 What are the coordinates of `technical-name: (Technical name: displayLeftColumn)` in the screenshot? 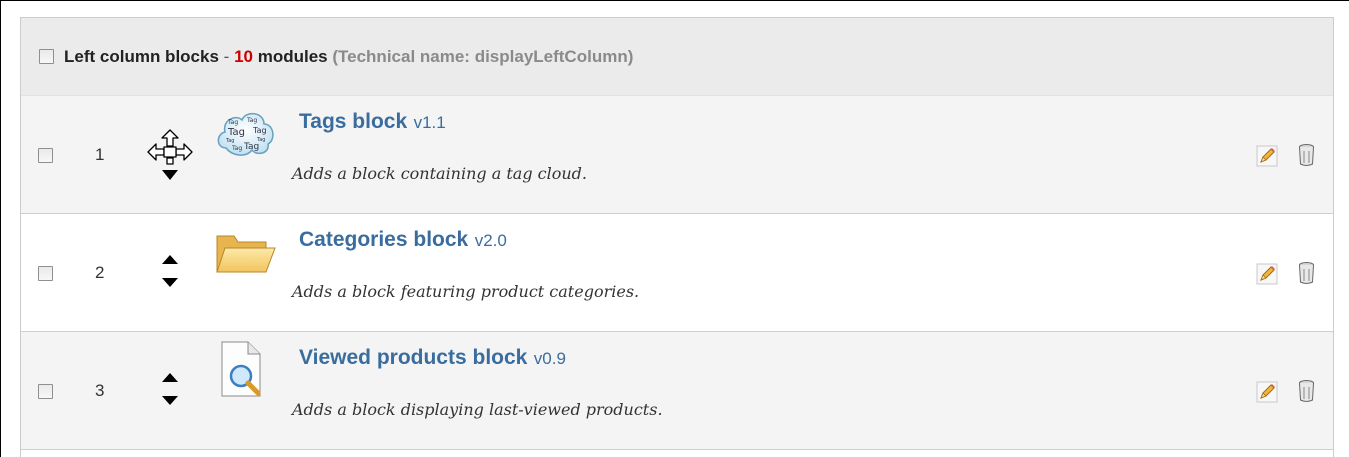 It's located at (483, 56).